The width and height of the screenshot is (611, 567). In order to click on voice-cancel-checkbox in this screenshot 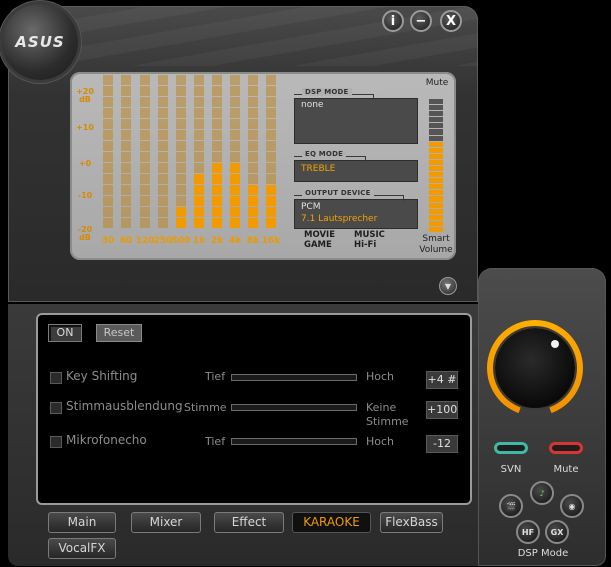, I will do `click(56, 408)`.